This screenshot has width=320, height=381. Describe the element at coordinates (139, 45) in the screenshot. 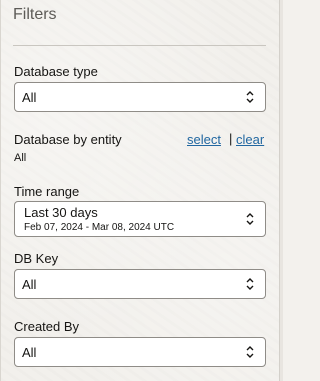

I see `title-divider` at that location.